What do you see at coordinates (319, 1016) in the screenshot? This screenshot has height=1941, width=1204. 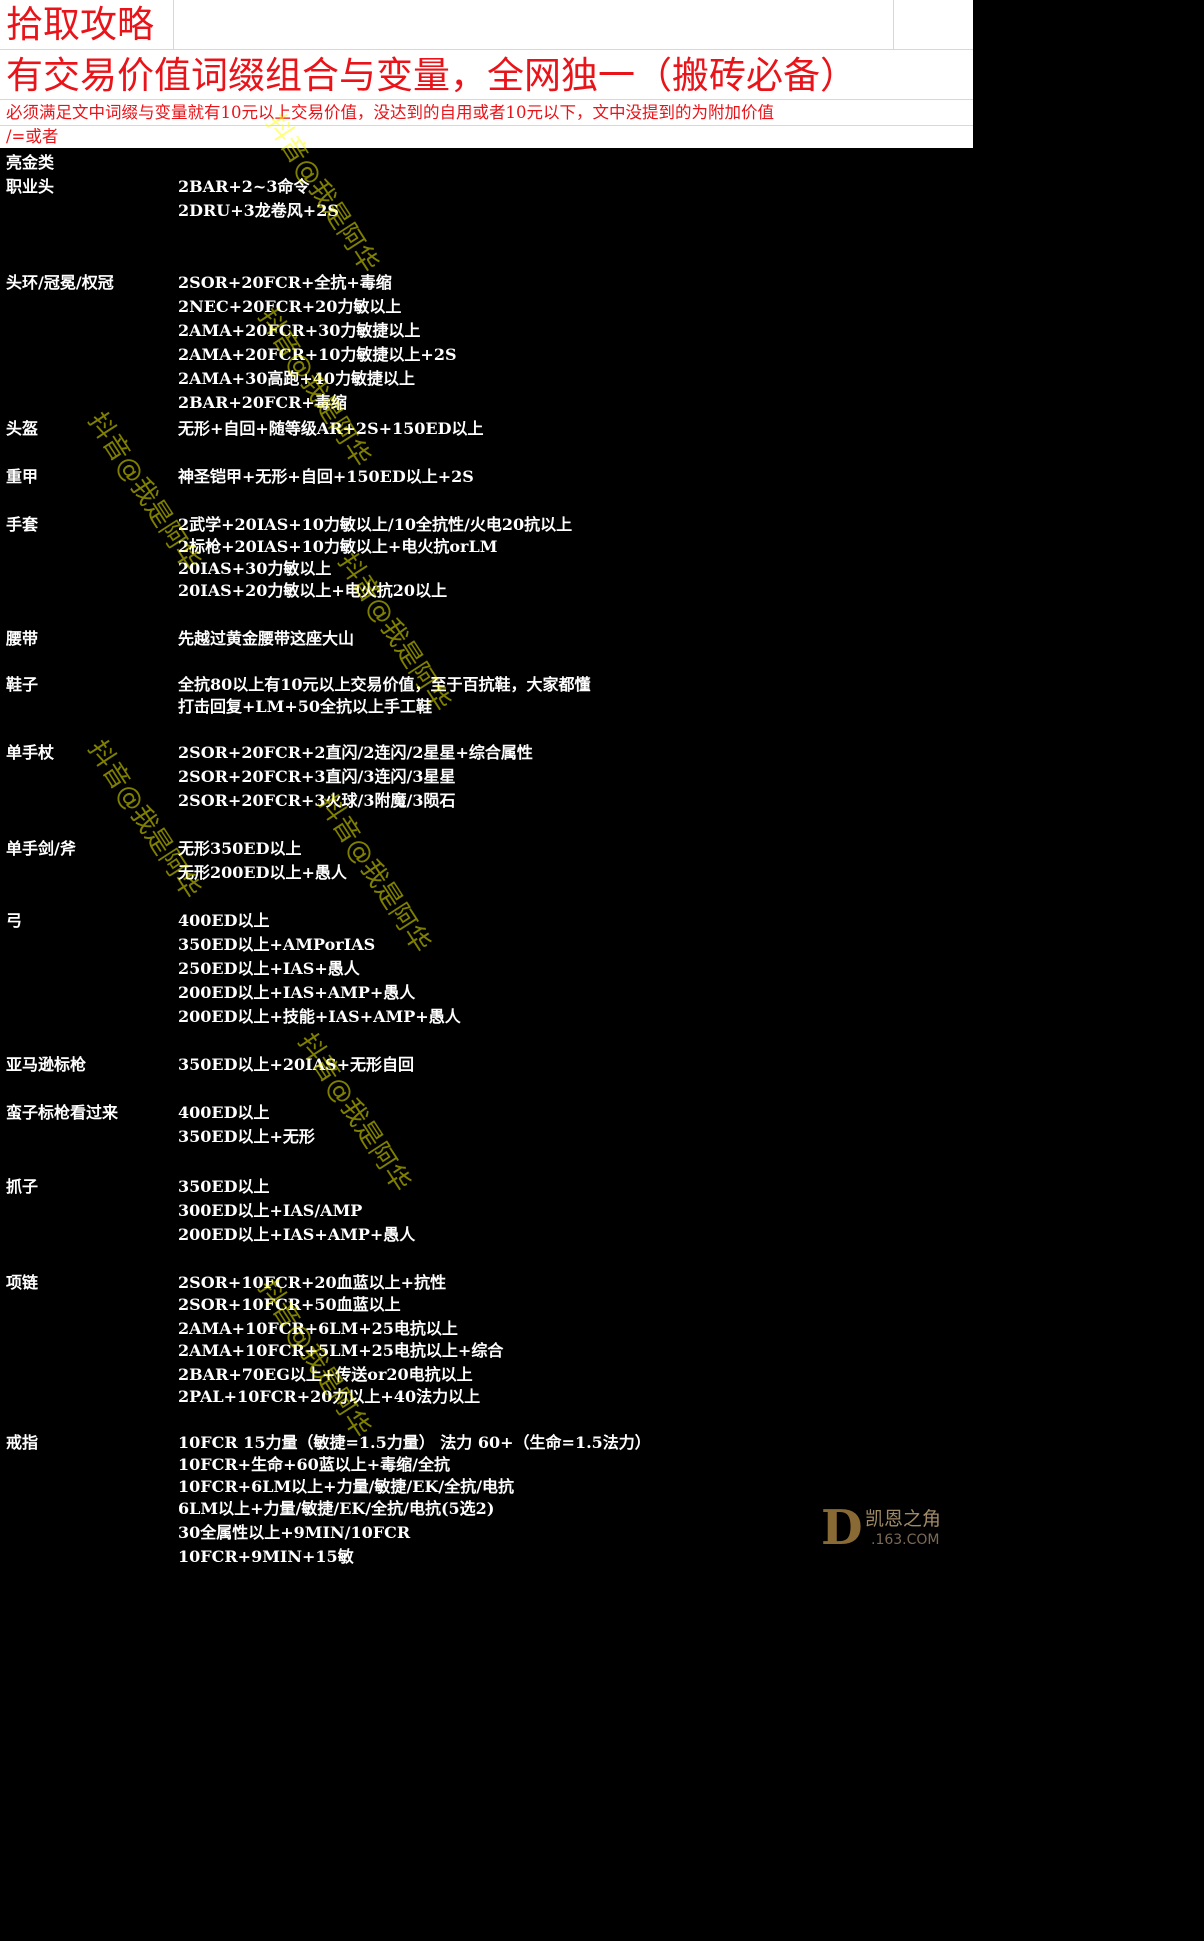 I see `affix-rule: 200ED以上+技能+IAS+AMP+愚人` at bounding box center [319, 1016].